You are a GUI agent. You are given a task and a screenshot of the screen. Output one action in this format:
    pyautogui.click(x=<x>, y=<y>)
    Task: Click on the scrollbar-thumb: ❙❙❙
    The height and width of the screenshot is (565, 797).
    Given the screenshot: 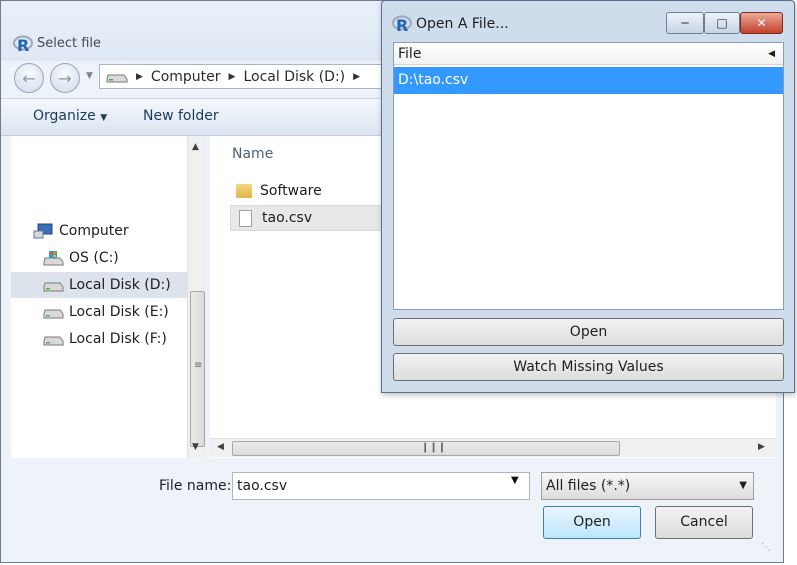 What is the action you would take?
    pyautogui.click(x=426, y=448)
    